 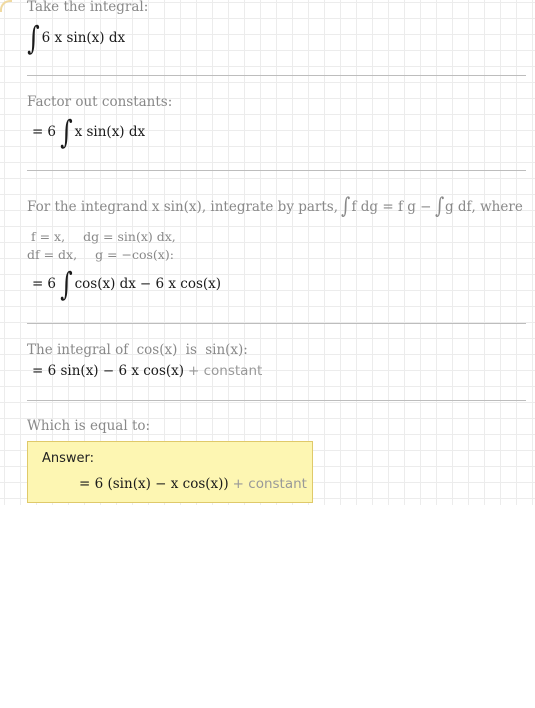 I want to click on step3-integrand: cos(x) dx, so click(x=105, y=284).